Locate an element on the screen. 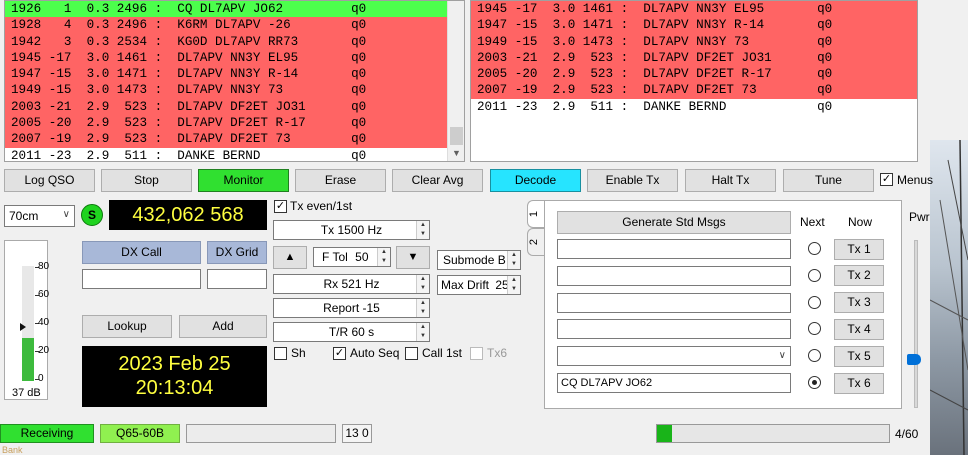  mode-status: Q65-60B is located at coordinates (140, 433).